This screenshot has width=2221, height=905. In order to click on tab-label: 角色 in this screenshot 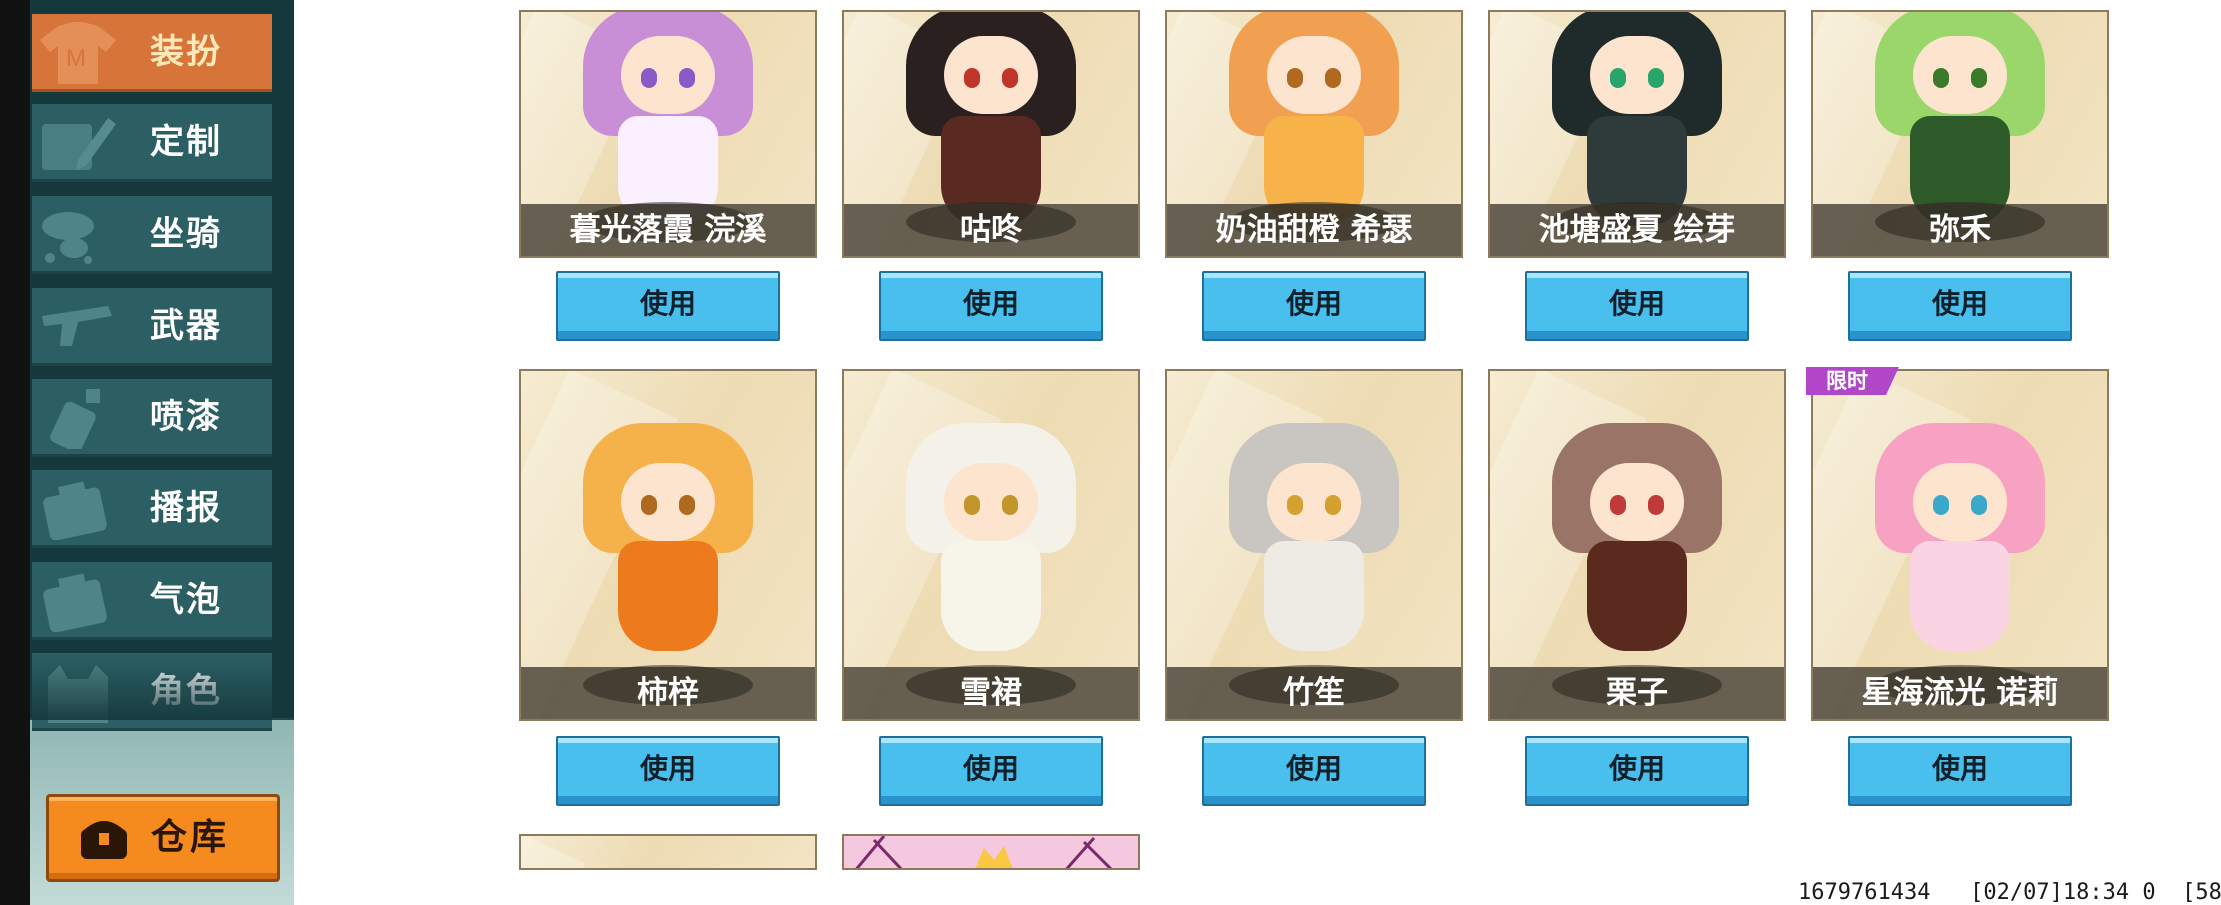, I will do `click(186, 691)`.